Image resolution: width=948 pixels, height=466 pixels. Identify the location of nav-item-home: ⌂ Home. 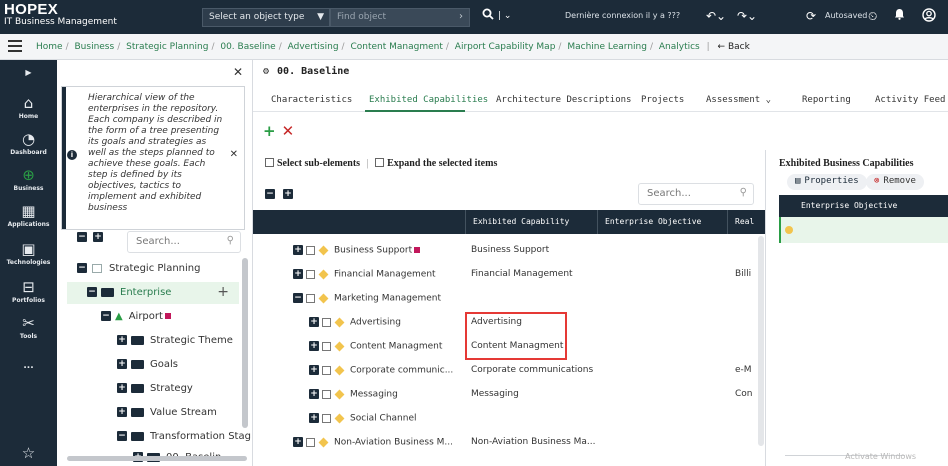
(28, 107).